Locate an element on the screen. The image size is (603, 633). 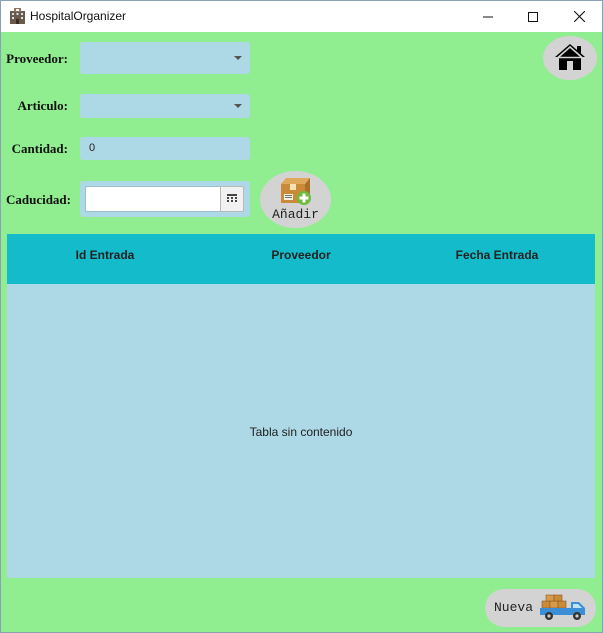
home-icon is located at coordinates (570, 59).